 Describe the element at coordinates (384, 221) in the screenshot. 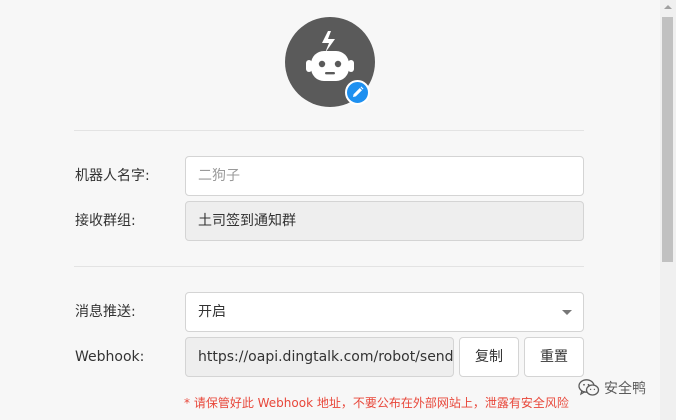

I see `group-field: 土司签到通知群` at that location.